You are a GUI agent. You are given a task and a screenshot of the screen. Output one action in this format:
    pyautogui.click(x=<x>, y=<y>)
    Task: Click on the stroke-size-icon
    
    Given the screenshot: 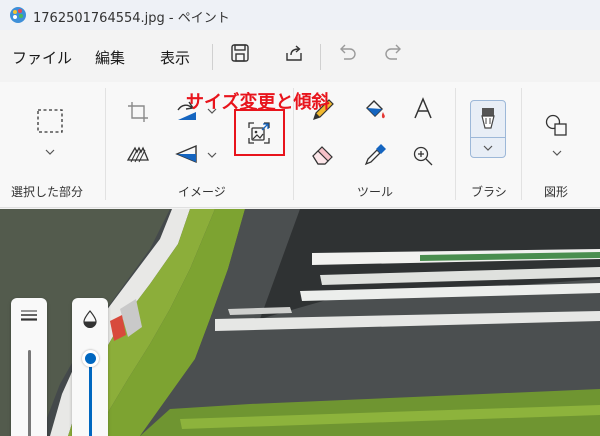 What is the action you would take?
    pyautogui.click(x=29, y=315)
    